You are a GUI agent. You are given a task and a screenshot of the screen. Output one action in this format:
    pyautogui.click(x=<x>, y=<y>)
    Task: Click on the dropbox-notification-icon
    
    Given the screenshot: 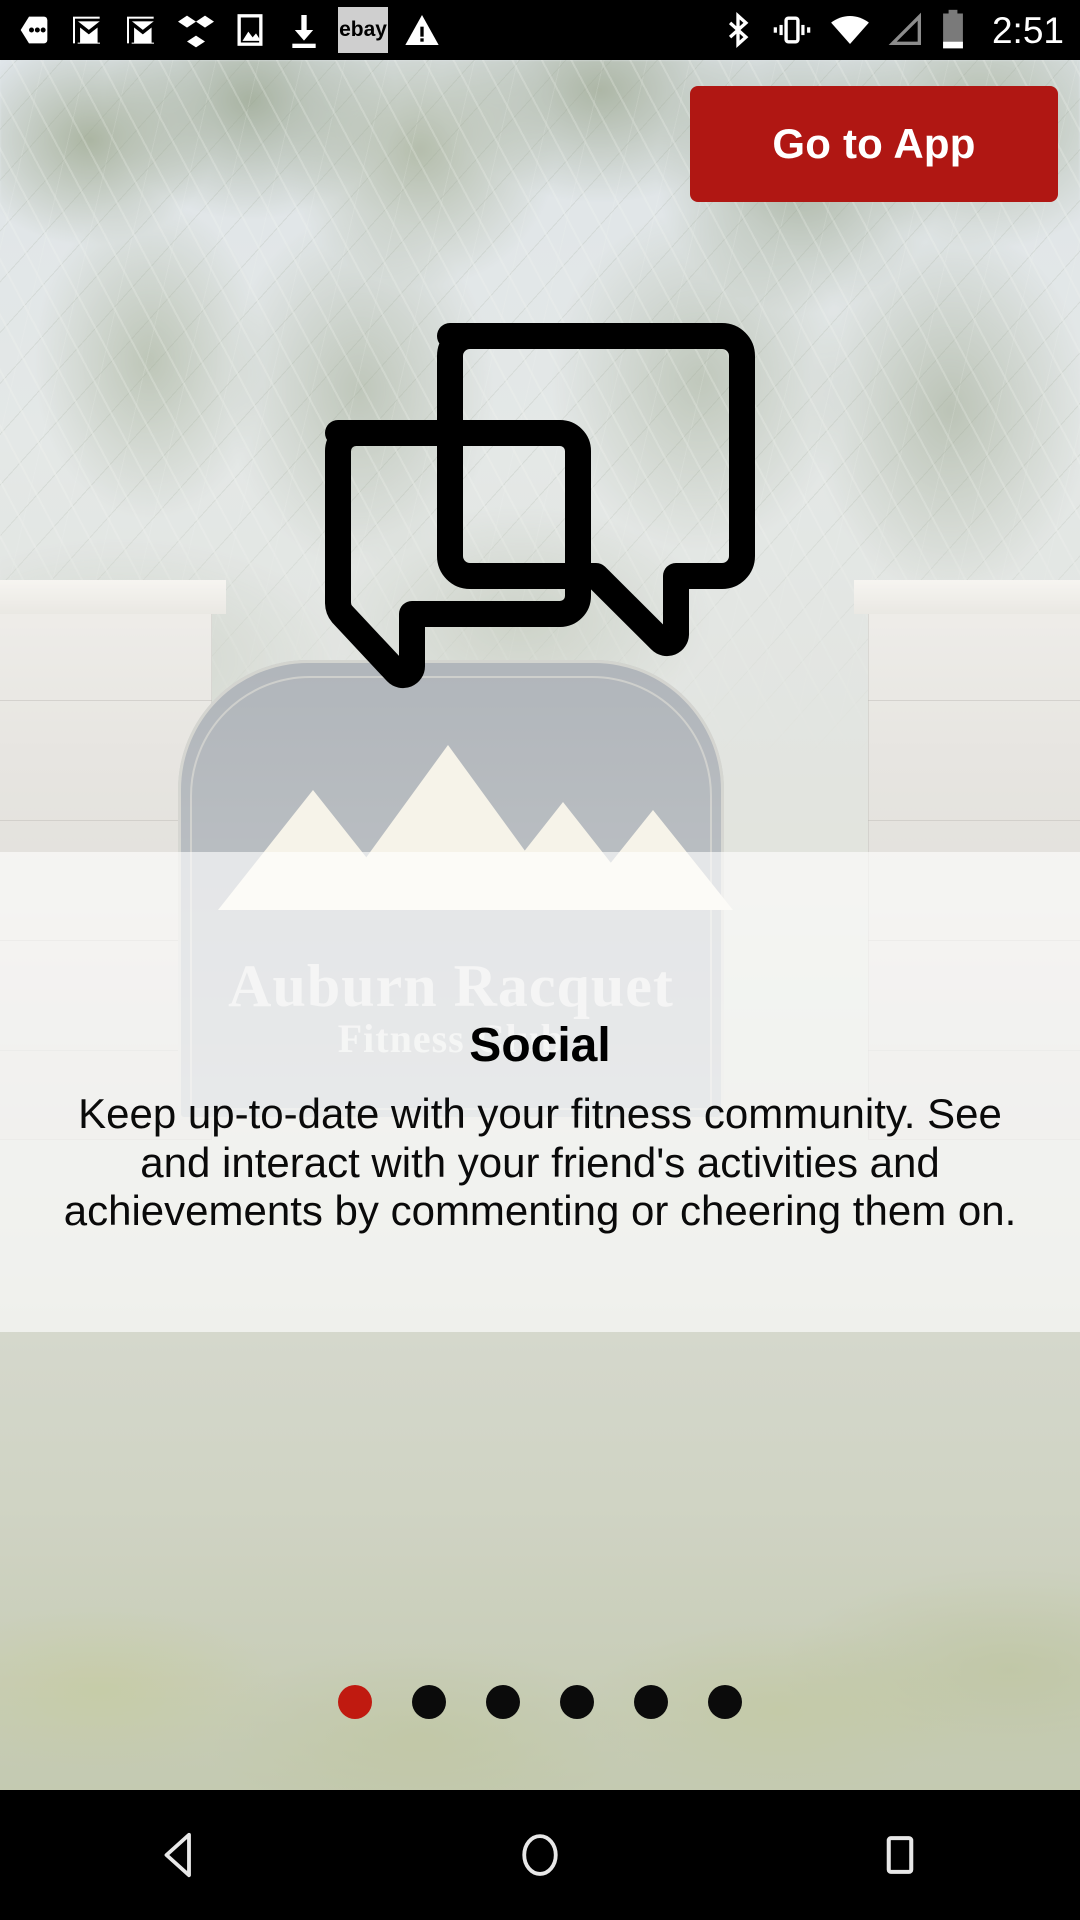 What is the action you would take?
    pyautogui.click(x=196, y=31)
    